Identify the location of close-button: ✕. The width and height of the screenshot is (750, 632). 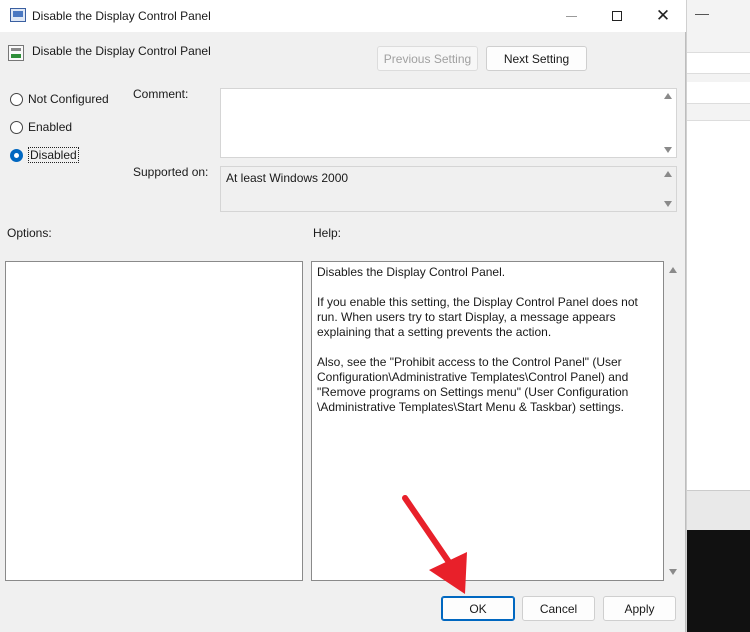
(663, 16).